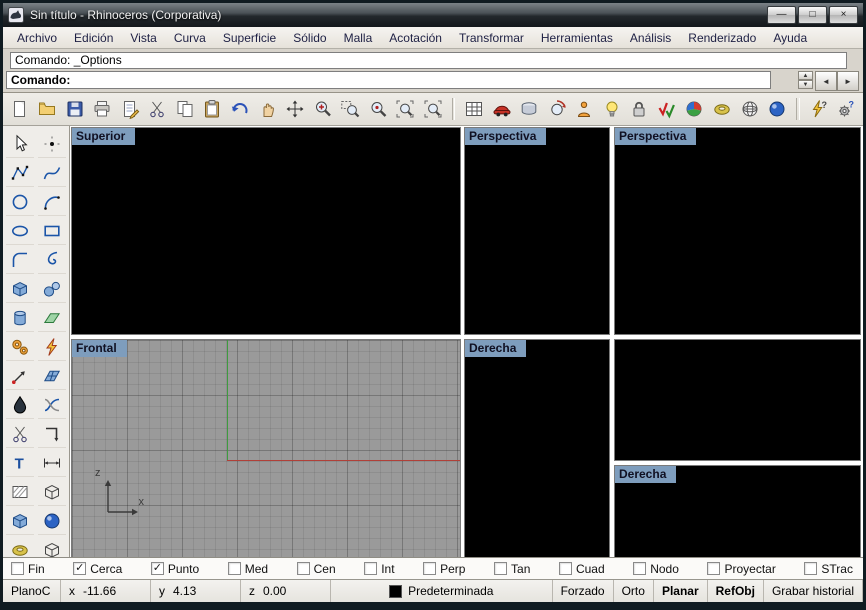 The image size is (866, 610). Describe the element at coordinates (667, 109) in the screenshot. I see `show-hide-icon` at that location.